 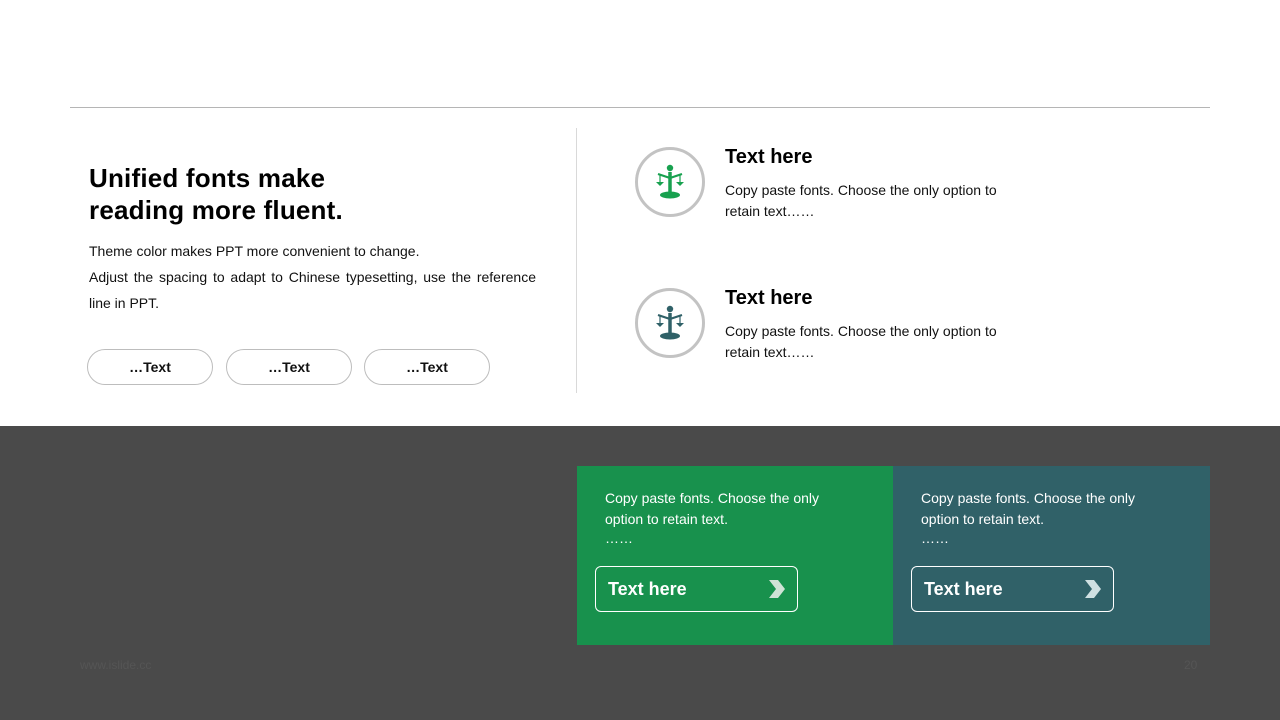 I want to click on feature-2-title: Text here, so click(x=769, y=298).